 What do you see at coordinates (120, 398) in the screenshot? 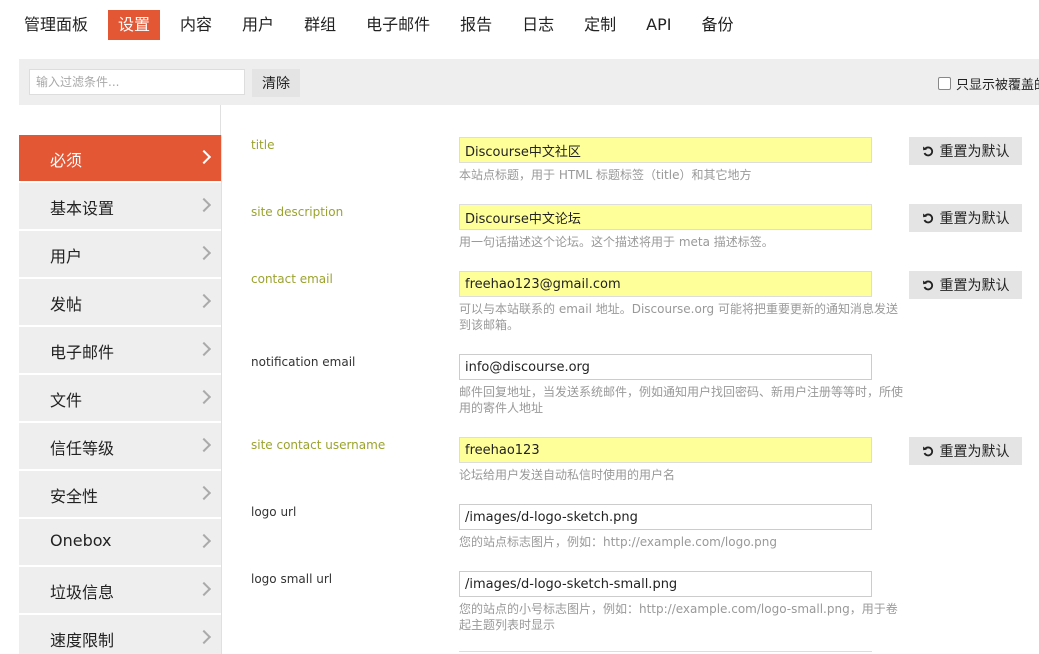
I see `sidebar-item-files: 文件` at bounding box center [120, 398].